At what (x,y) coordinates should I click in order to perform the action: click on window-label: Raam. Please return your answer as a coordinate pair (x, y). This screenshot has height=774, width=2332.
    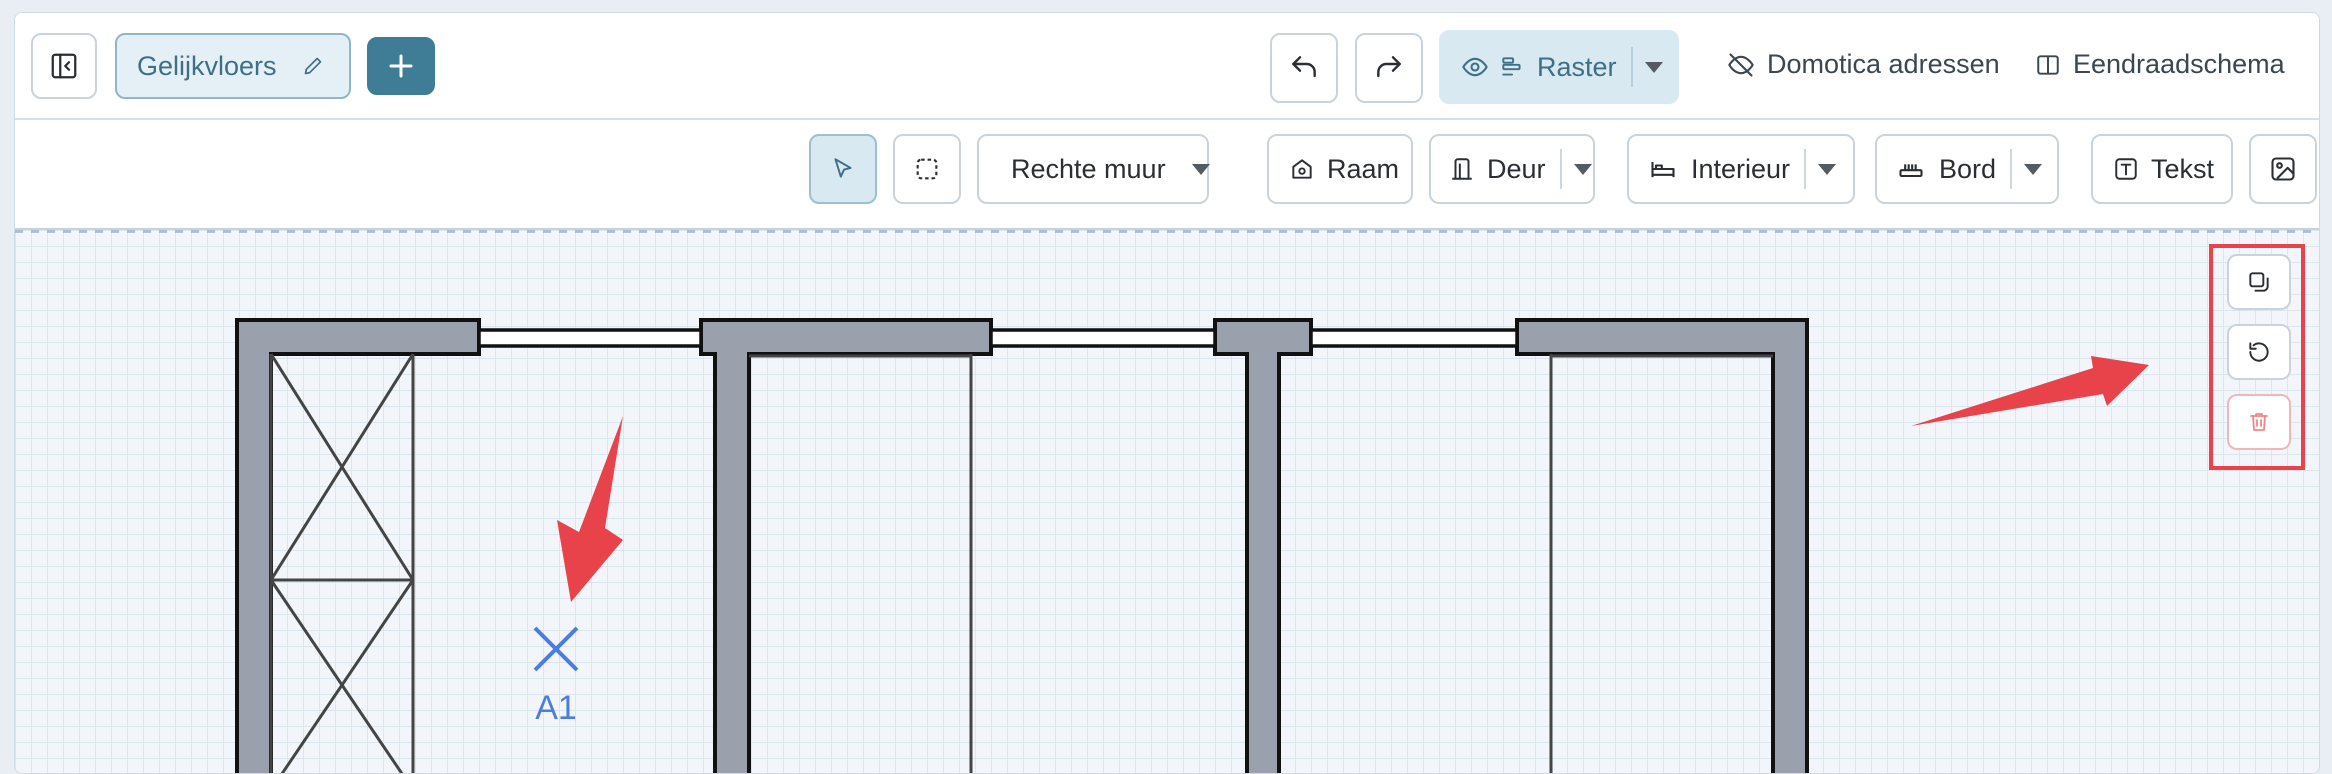
    Looking at the image, I should click on (1363, 168).